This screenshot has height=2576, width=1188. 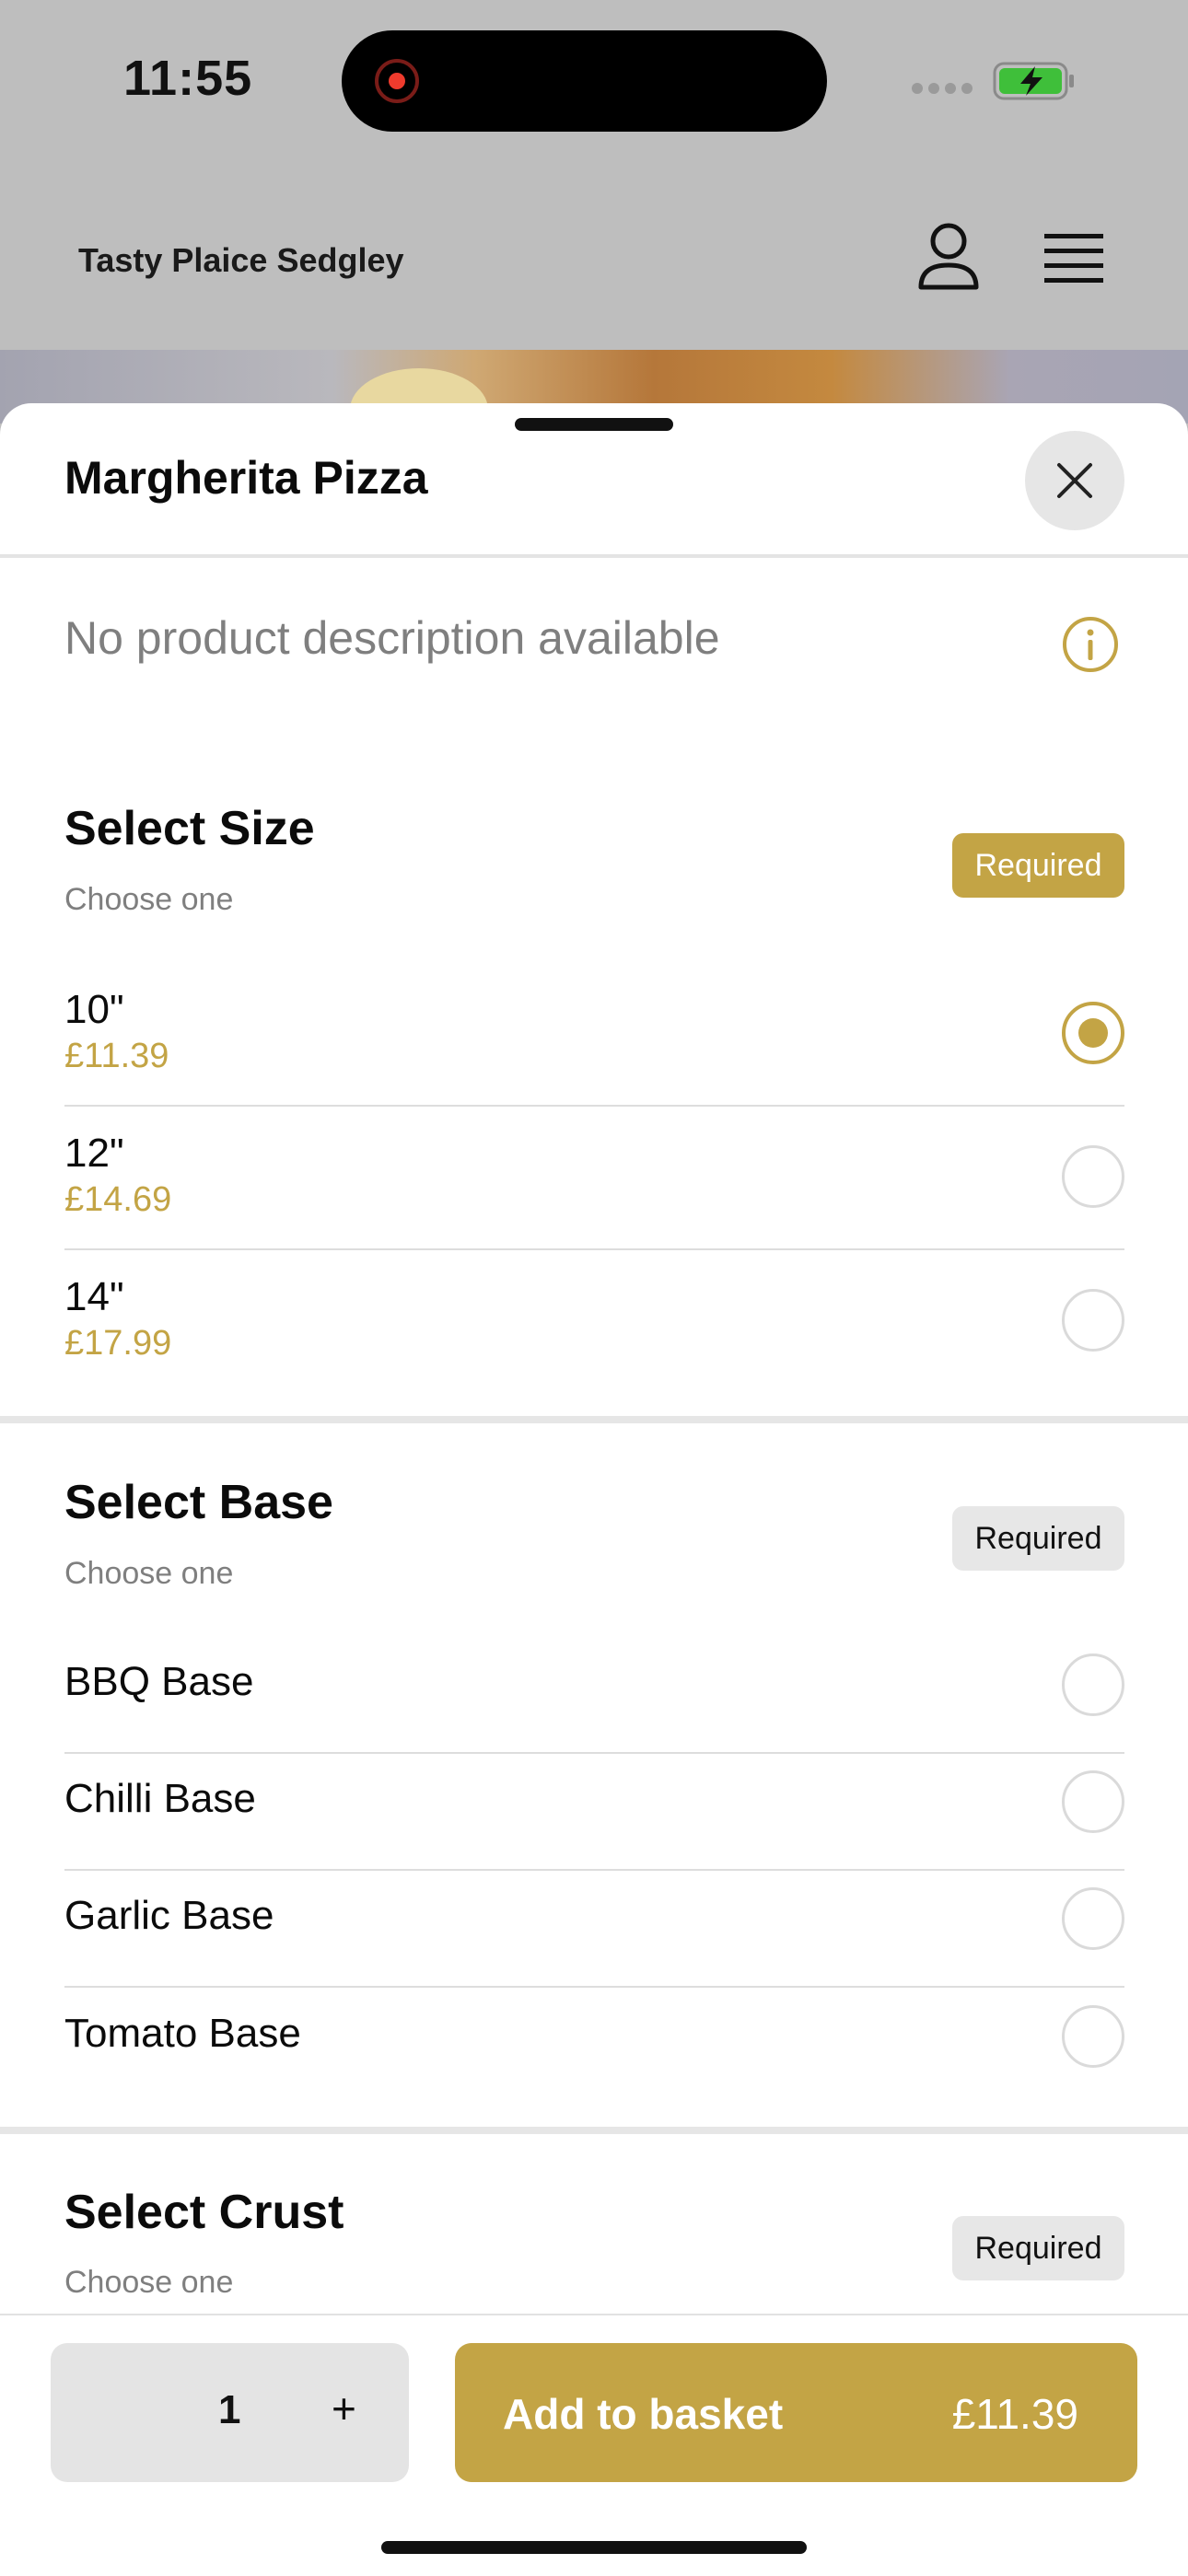 I want to click on base-option-tomato: Tomato Base, so click(x=594, y=2054).